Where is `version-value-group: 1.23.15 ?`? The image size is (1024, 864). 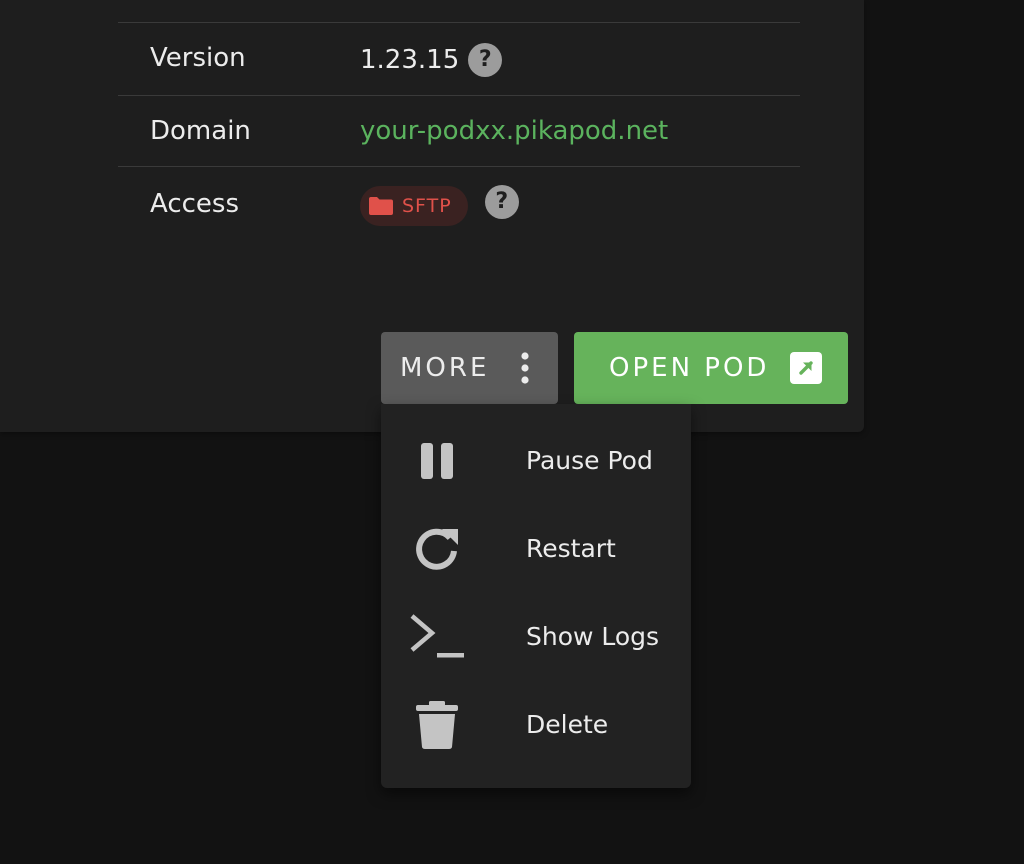
version-value-group: 1.23.15 ? is located at coordinates (431, 60).